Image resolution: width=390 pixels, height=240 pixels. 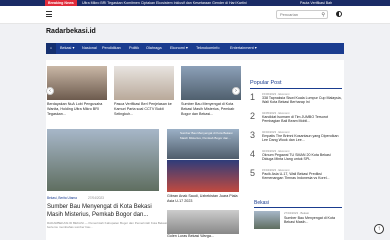 I want to click on nav-item-entertainment: Entertainment ▾, so click(x=243, y=48).